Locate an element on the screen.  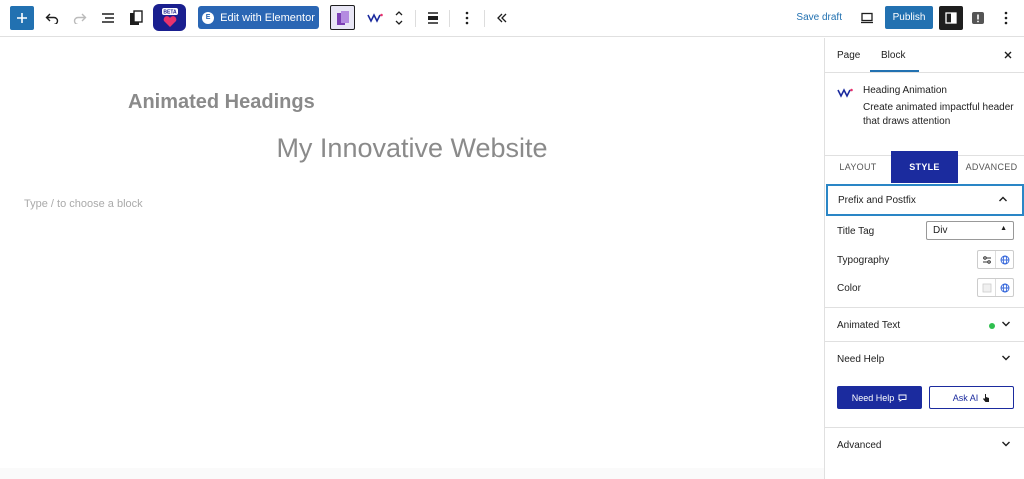
panel-title: Advanced is located at coordinates (859, 445).